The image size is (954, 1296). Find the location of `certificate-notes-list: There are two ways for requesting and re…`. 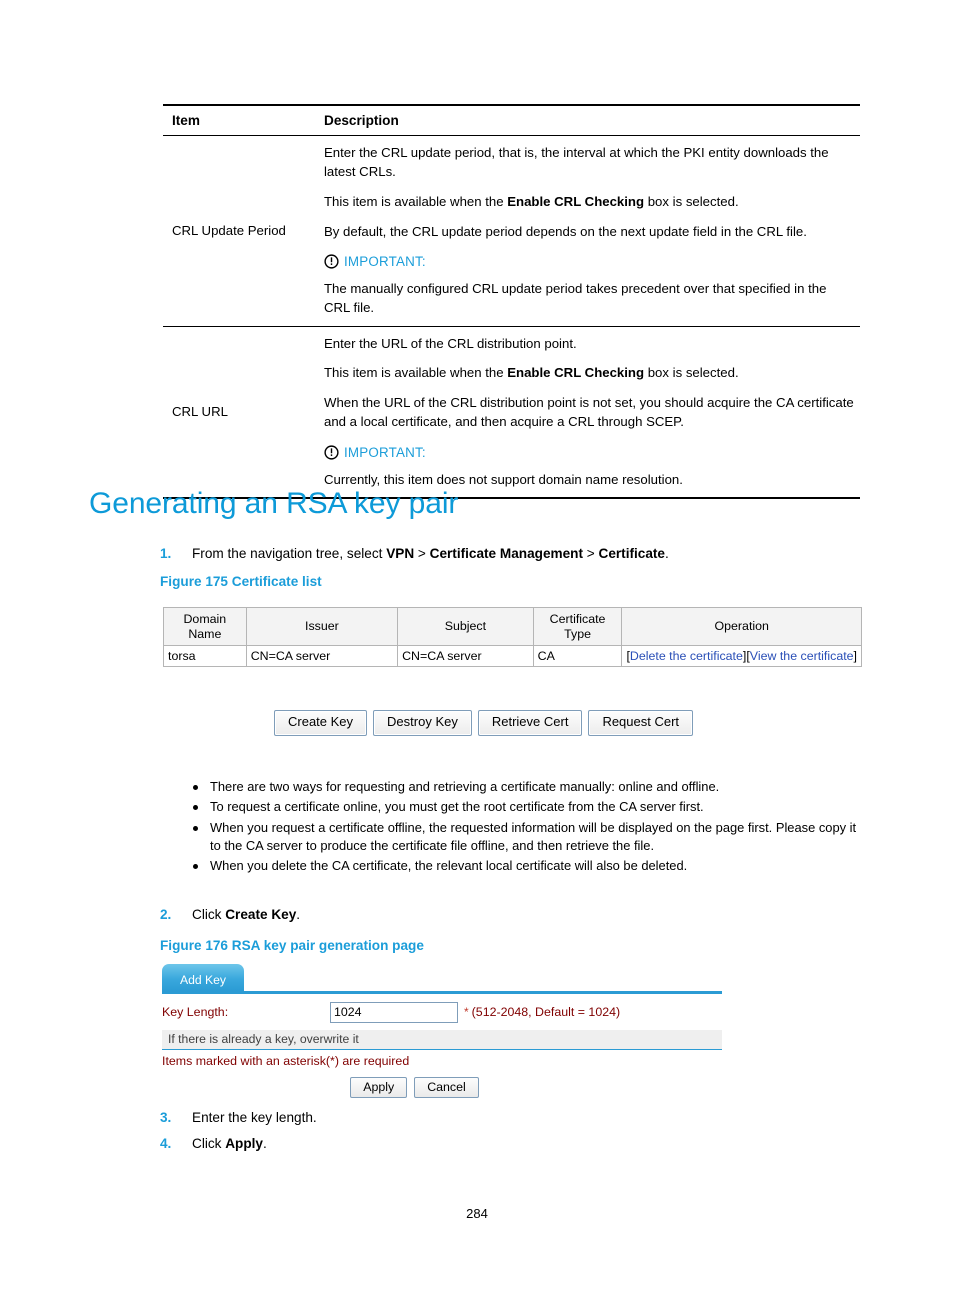

certificate-notes-list: There are two ways for requesting and re… is located at coordinates (528, 828).